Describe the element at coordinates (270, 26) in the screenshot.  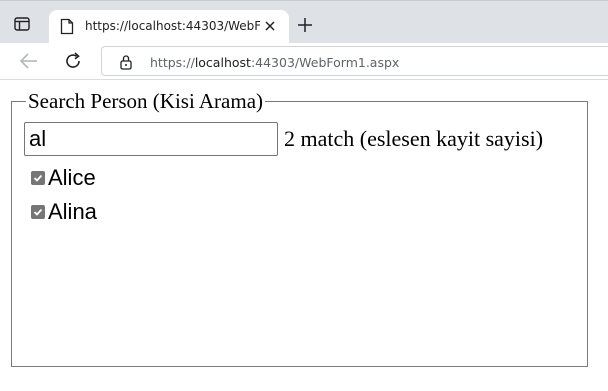
I see `close-icon` at that location.